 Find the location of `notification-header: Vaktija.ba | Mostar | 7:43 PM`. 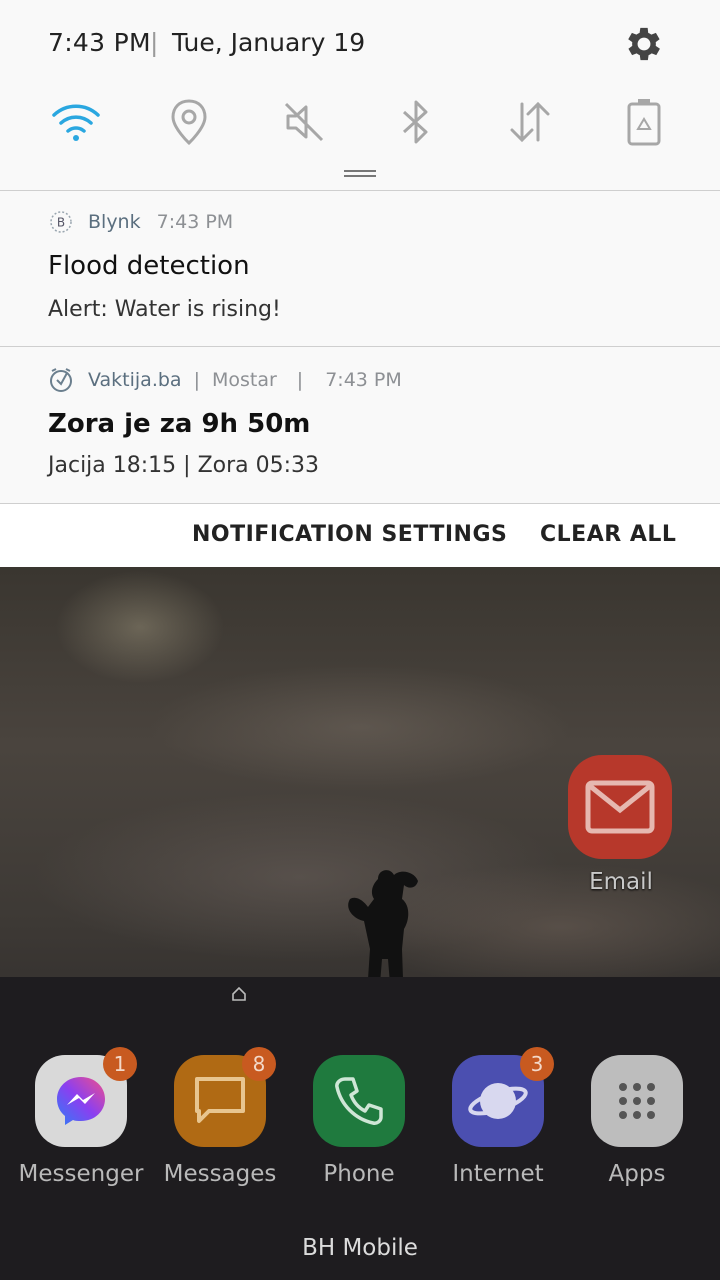

notification-header: Vaktija.ba | Mostar | 7:43 PM is located at coordinates (225, 380).